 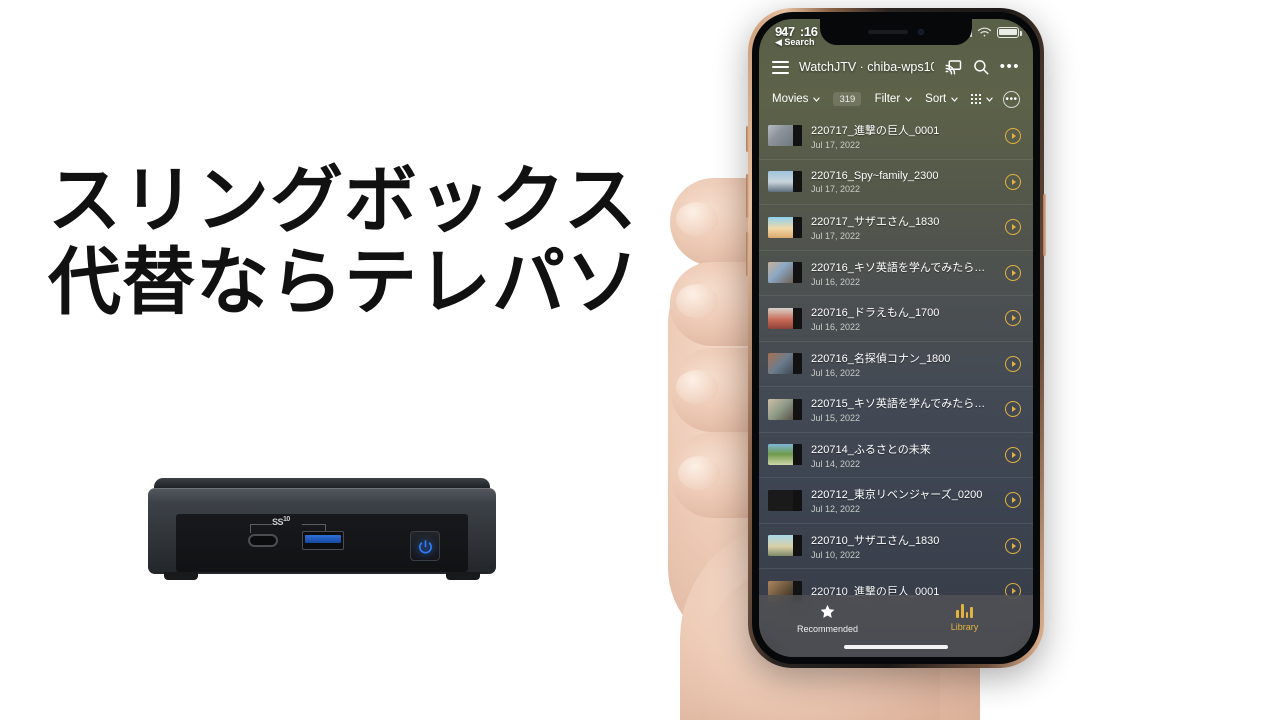 I want to click on page-title: スリングボックス 代替ならテレパソ, so click(x=368, y=242).